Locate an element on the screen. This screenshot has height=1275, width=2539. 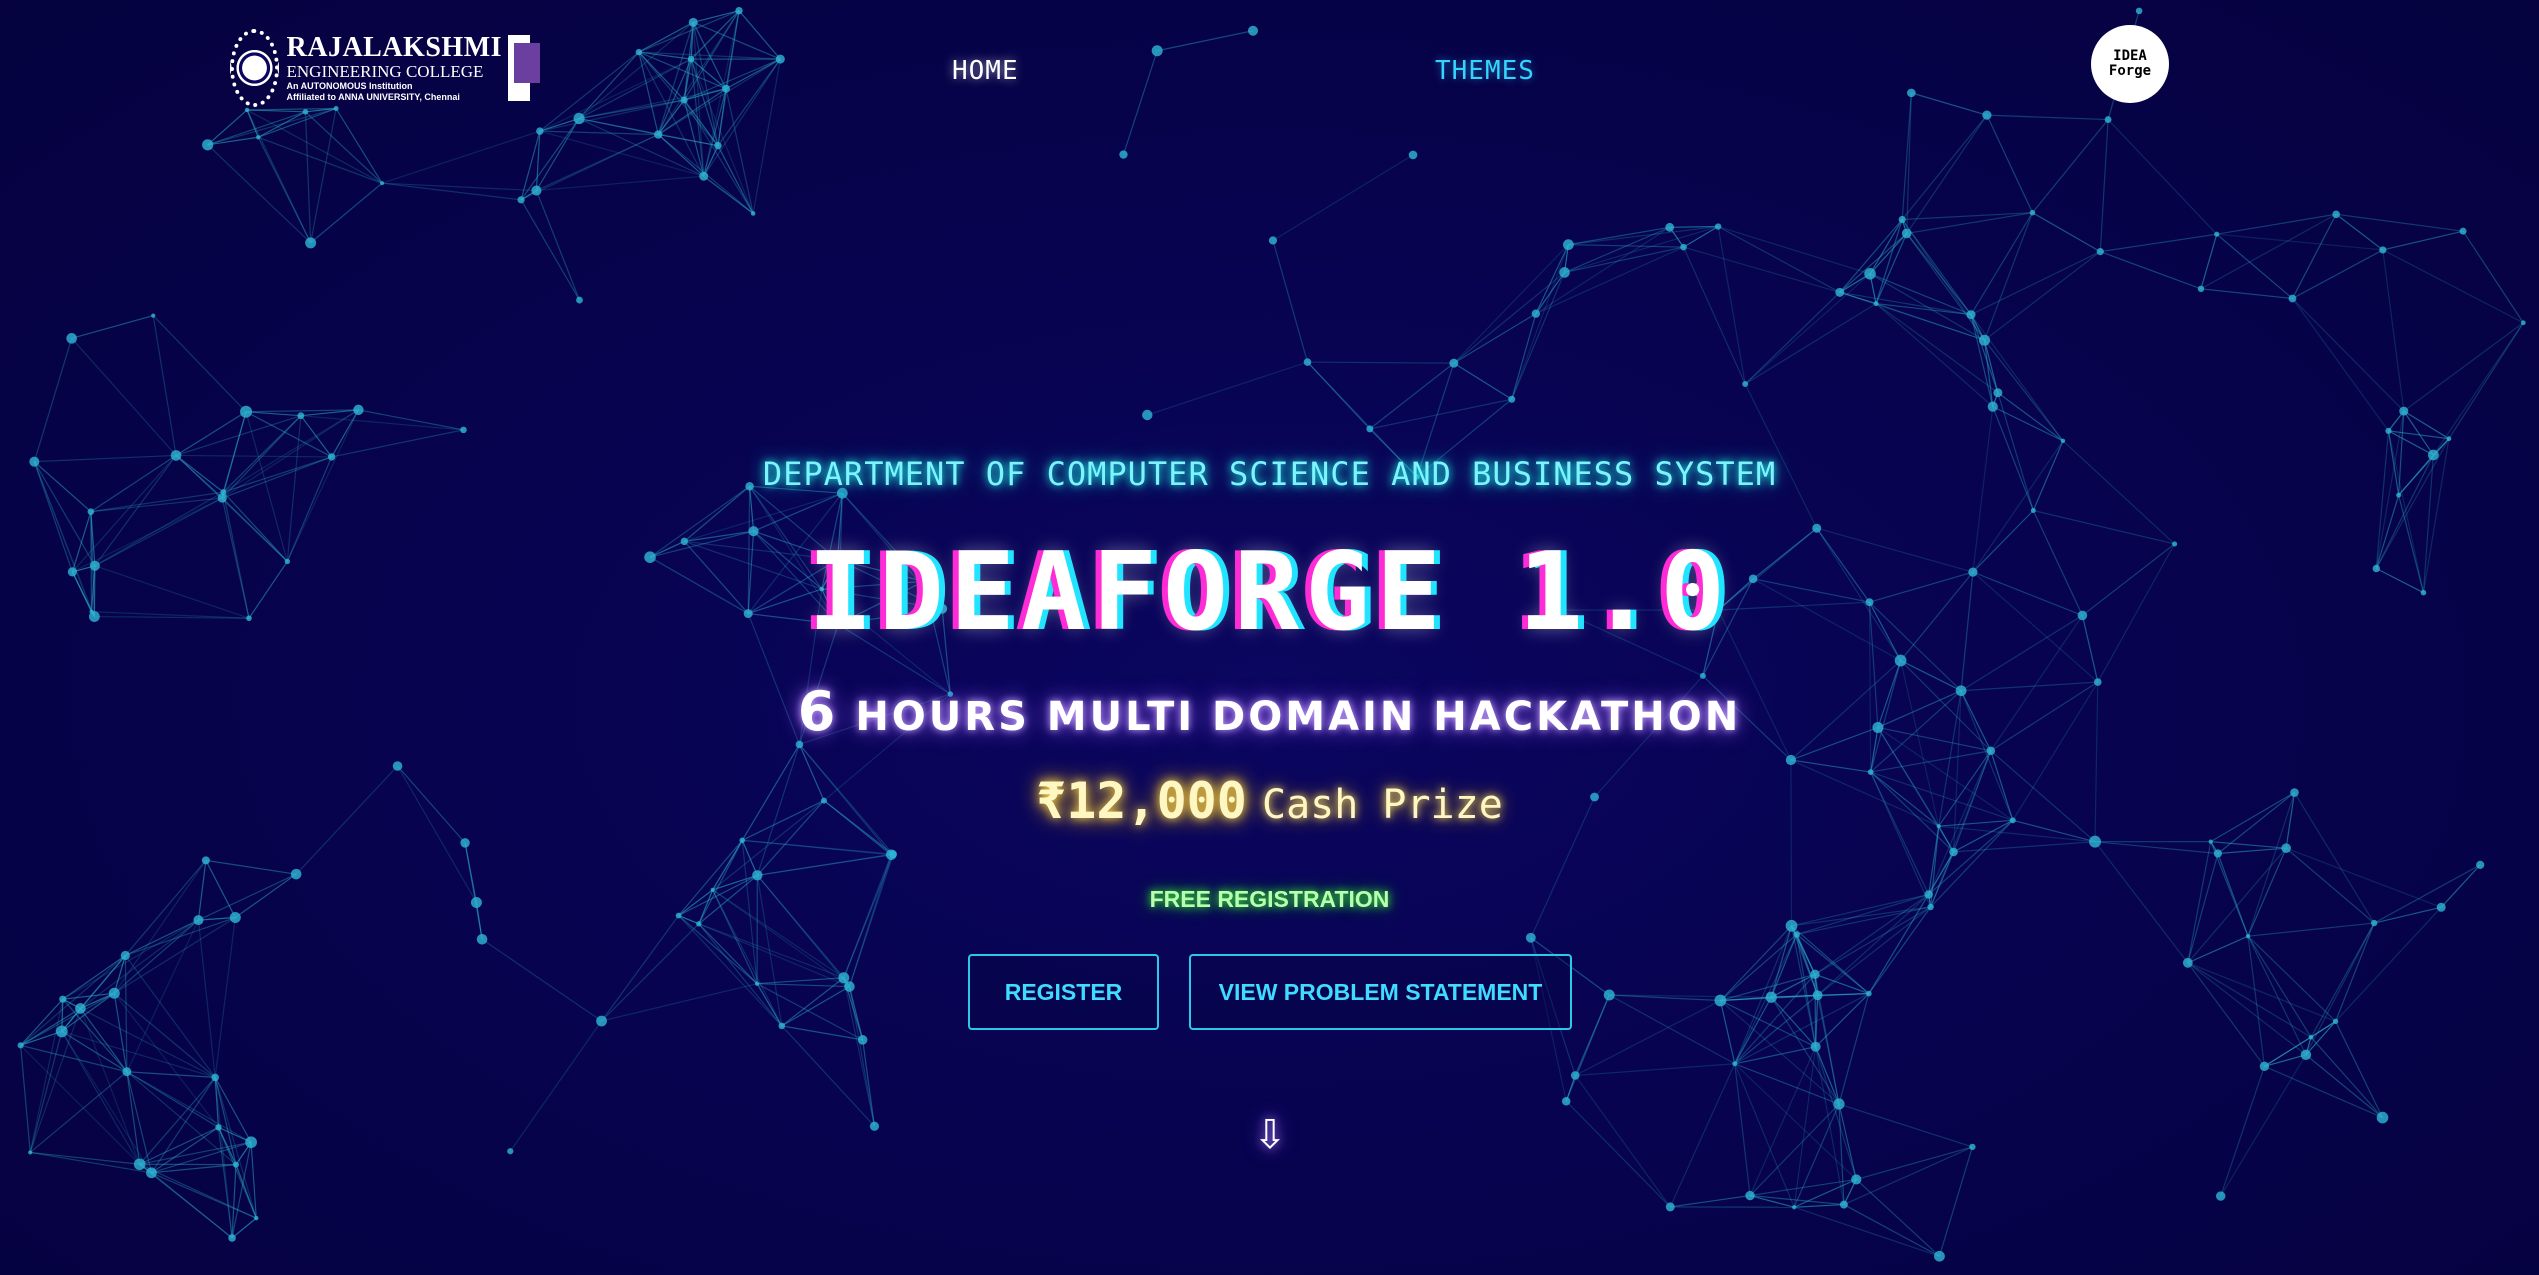
ideaforge-logo: IDEA Forge is located at coordinates (2130, 64).